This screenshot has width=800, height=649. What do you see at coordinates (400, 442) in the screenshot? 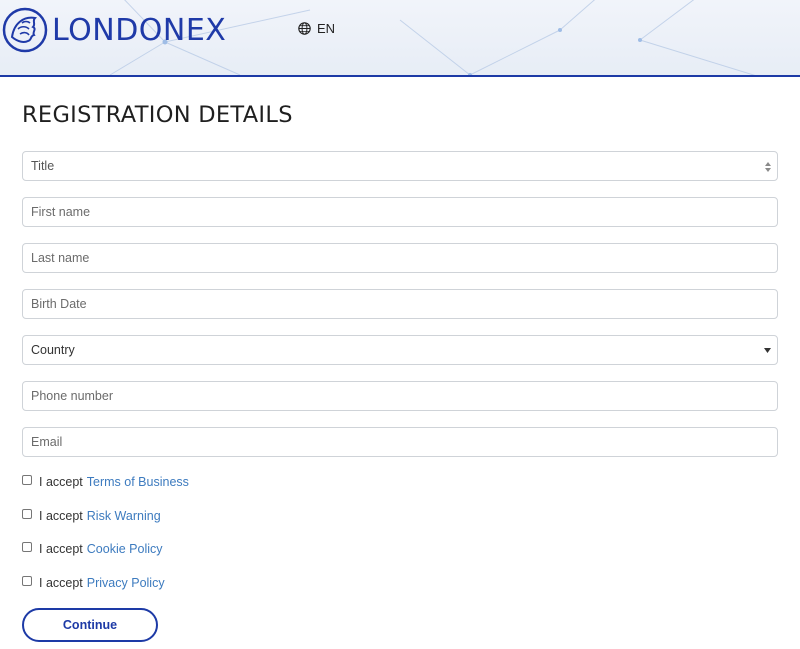
I see `email-input: Email` at bounding box center [400, 442].